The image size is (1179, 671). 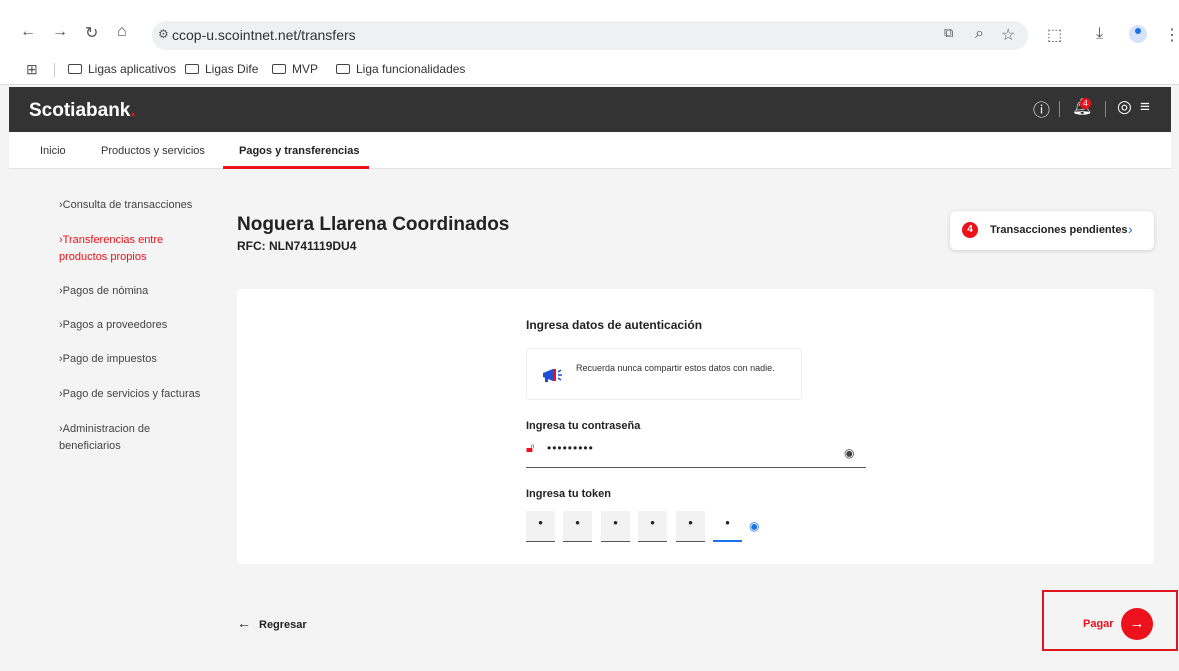 What do you see at coordinates (1145, 107) in the screenshot?
I see `hamburger-menu-icon: ≡` at bounding box center [1145, 107].